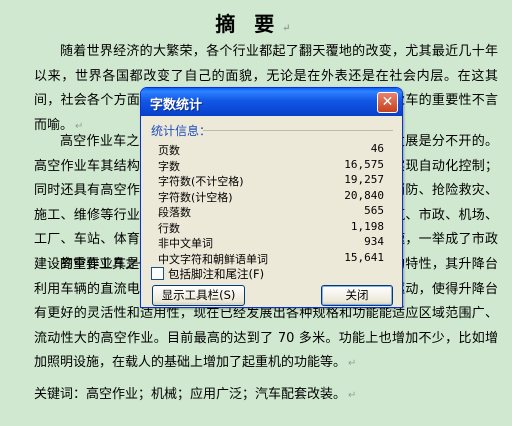 This screenshot has height=426, width=512. I want to click on stat-value: 19,257, so click(364, 179).